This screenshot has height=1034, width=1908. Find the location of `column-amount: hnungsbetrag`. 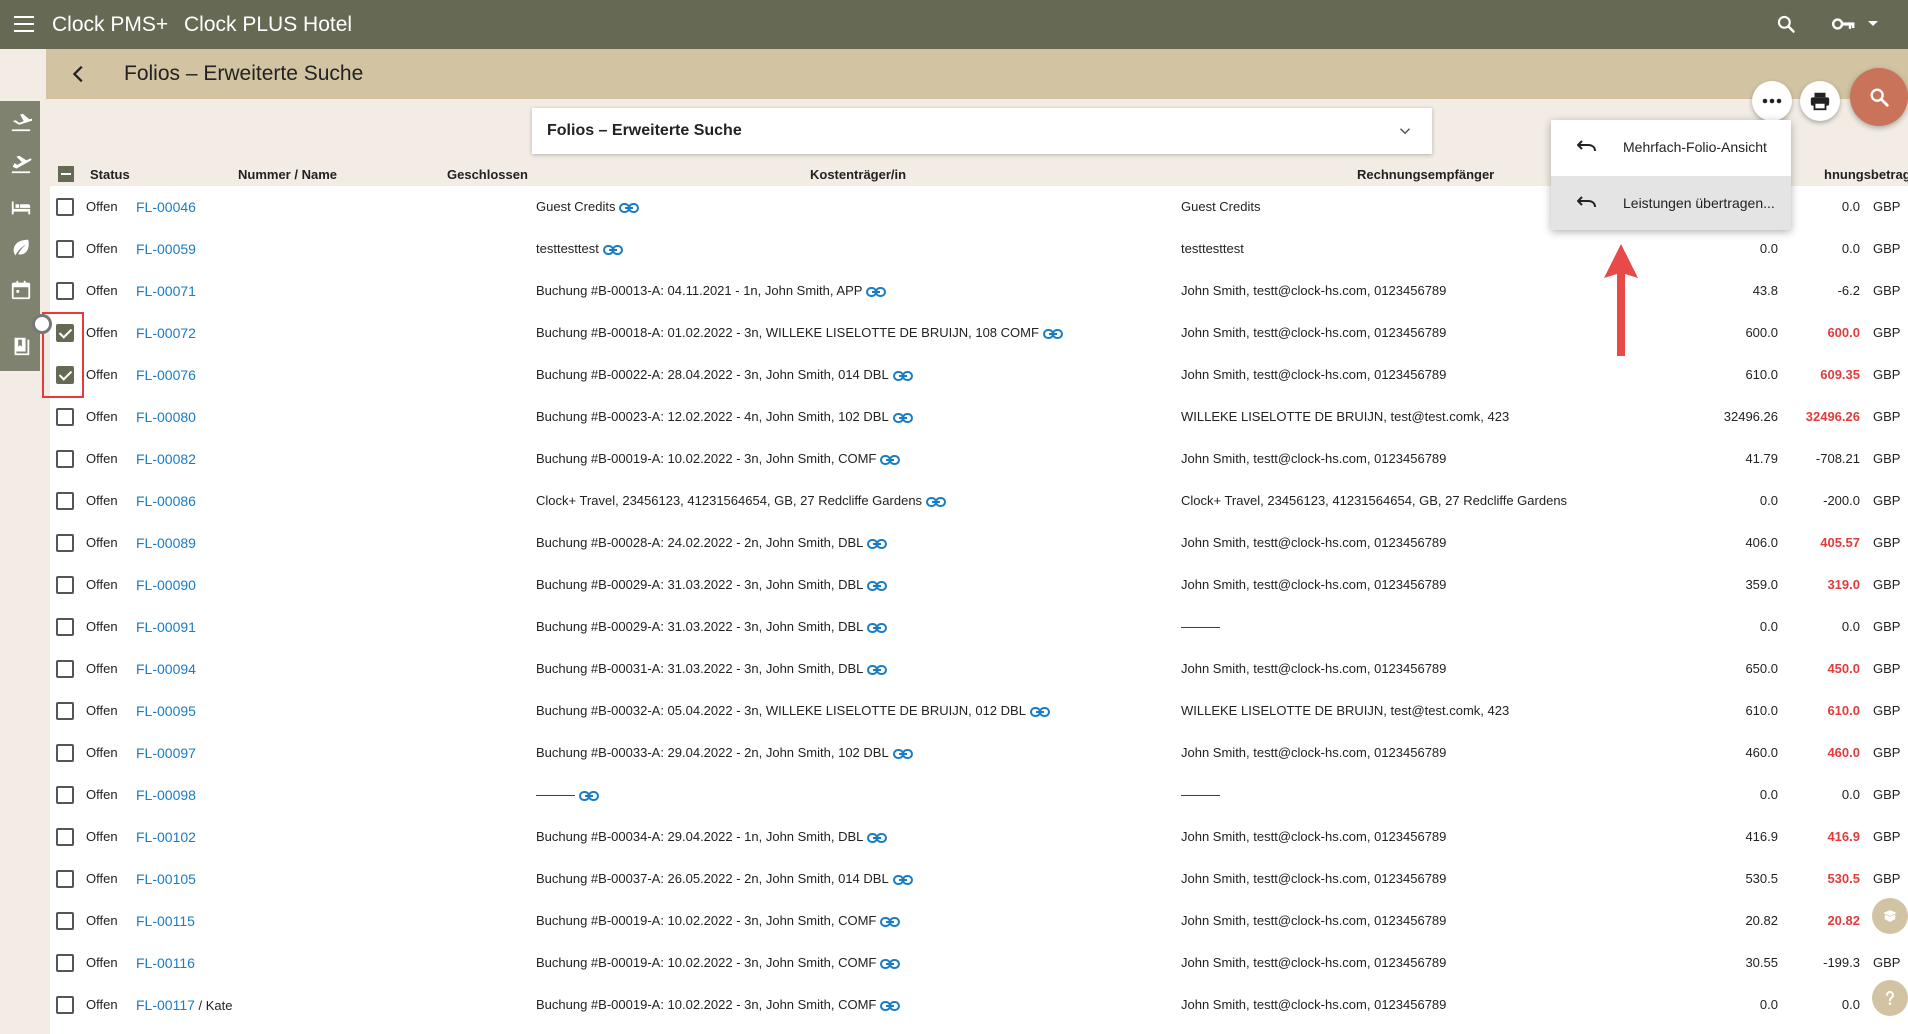

column-amount: hnungsbetrag is located at coordinates (1866, 174).